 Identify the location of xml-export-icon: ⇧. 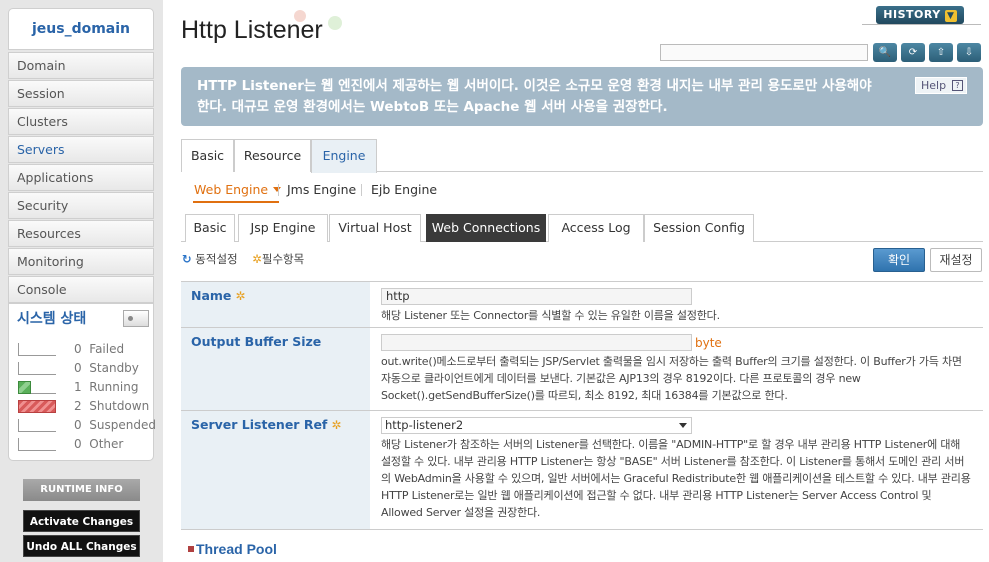
(941, 52).